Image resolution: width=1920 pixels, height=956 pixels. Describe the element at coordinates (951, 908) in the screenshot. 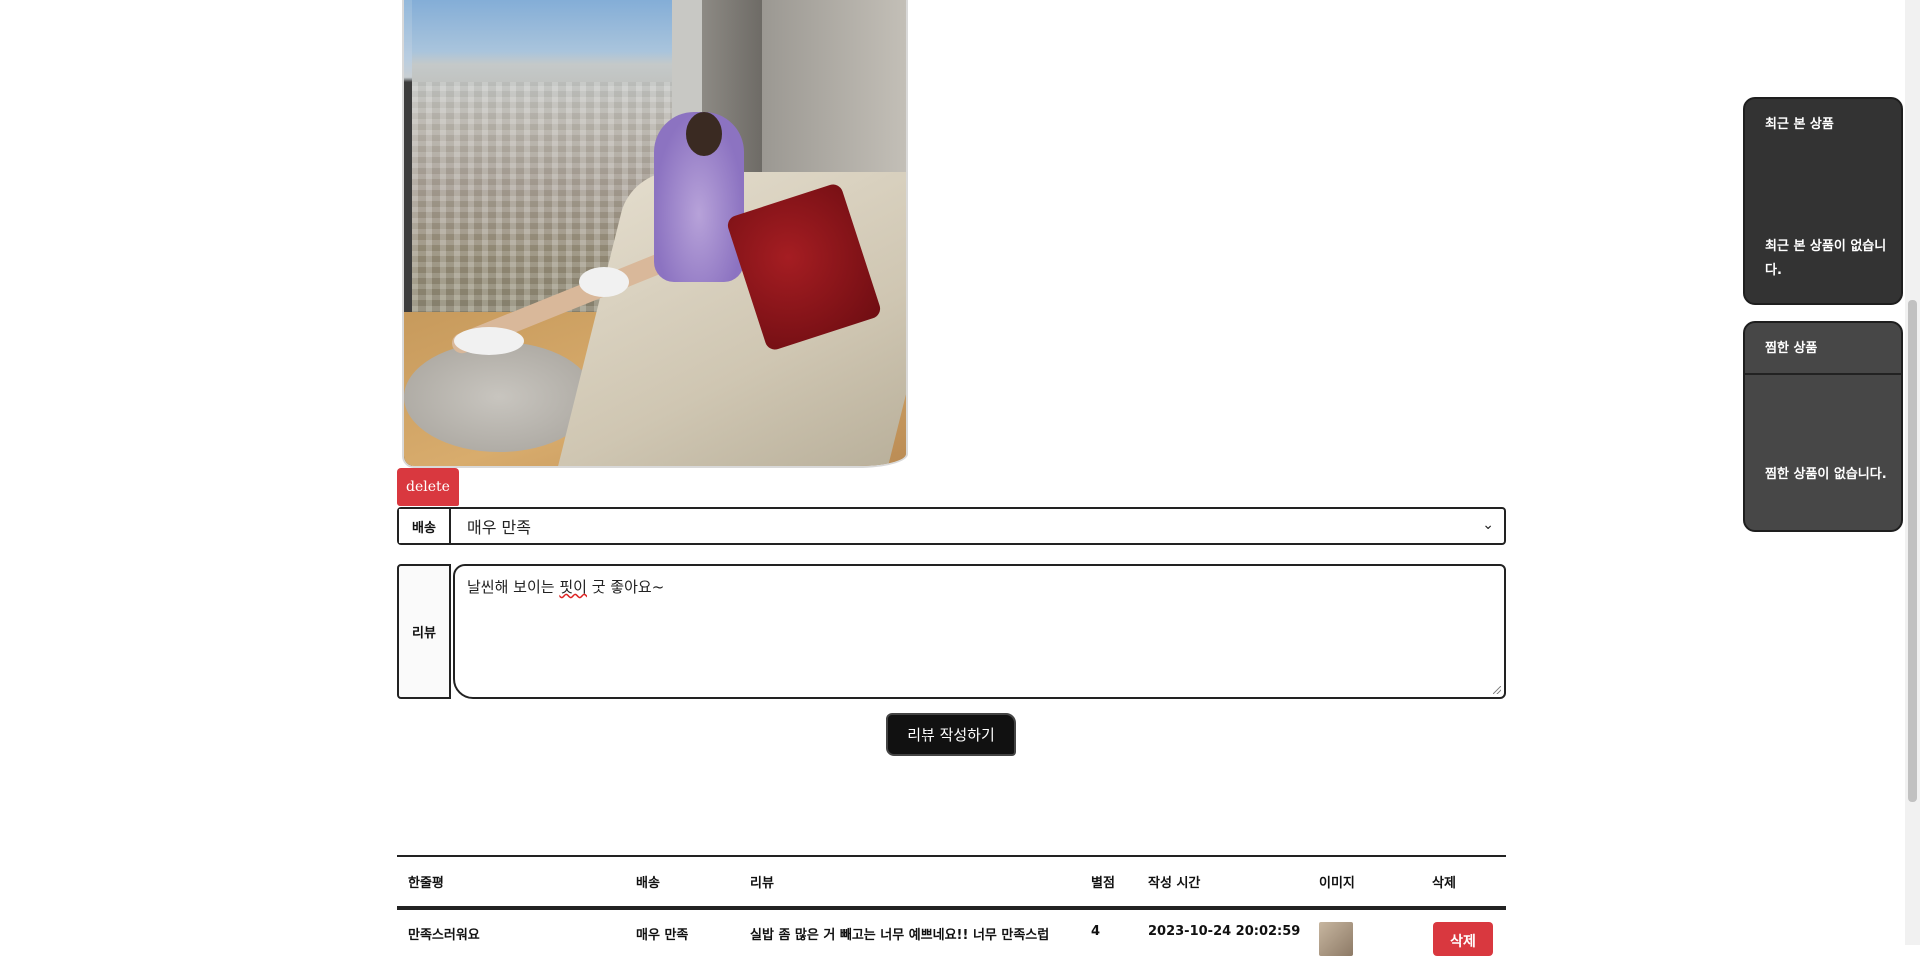

I see `table-header-border` at that location.